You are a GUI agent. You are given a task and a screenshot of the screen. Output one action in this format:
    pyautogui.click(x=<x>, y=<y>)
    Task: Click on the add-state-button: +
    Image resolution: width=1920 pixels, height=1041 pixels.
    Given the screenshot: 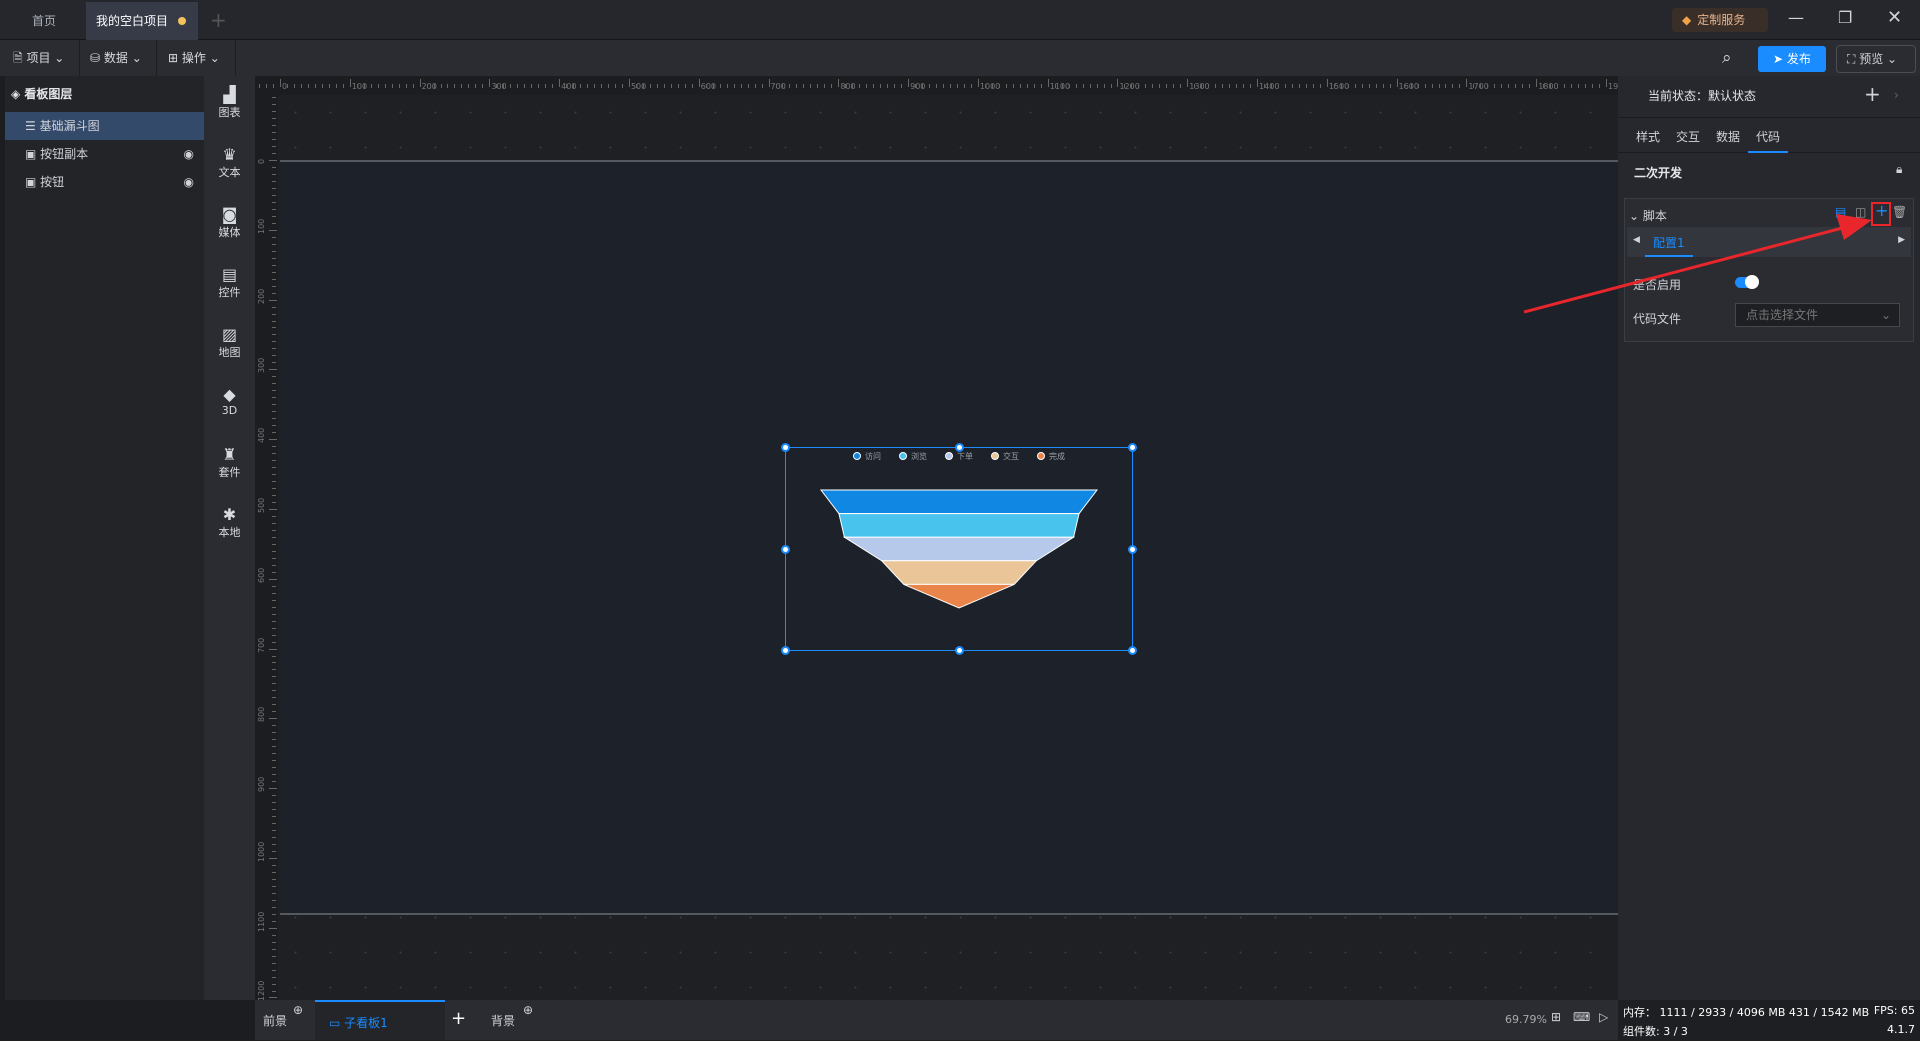 What is the action you would take?
    pyautogui.click(x=1872, y=94)
    